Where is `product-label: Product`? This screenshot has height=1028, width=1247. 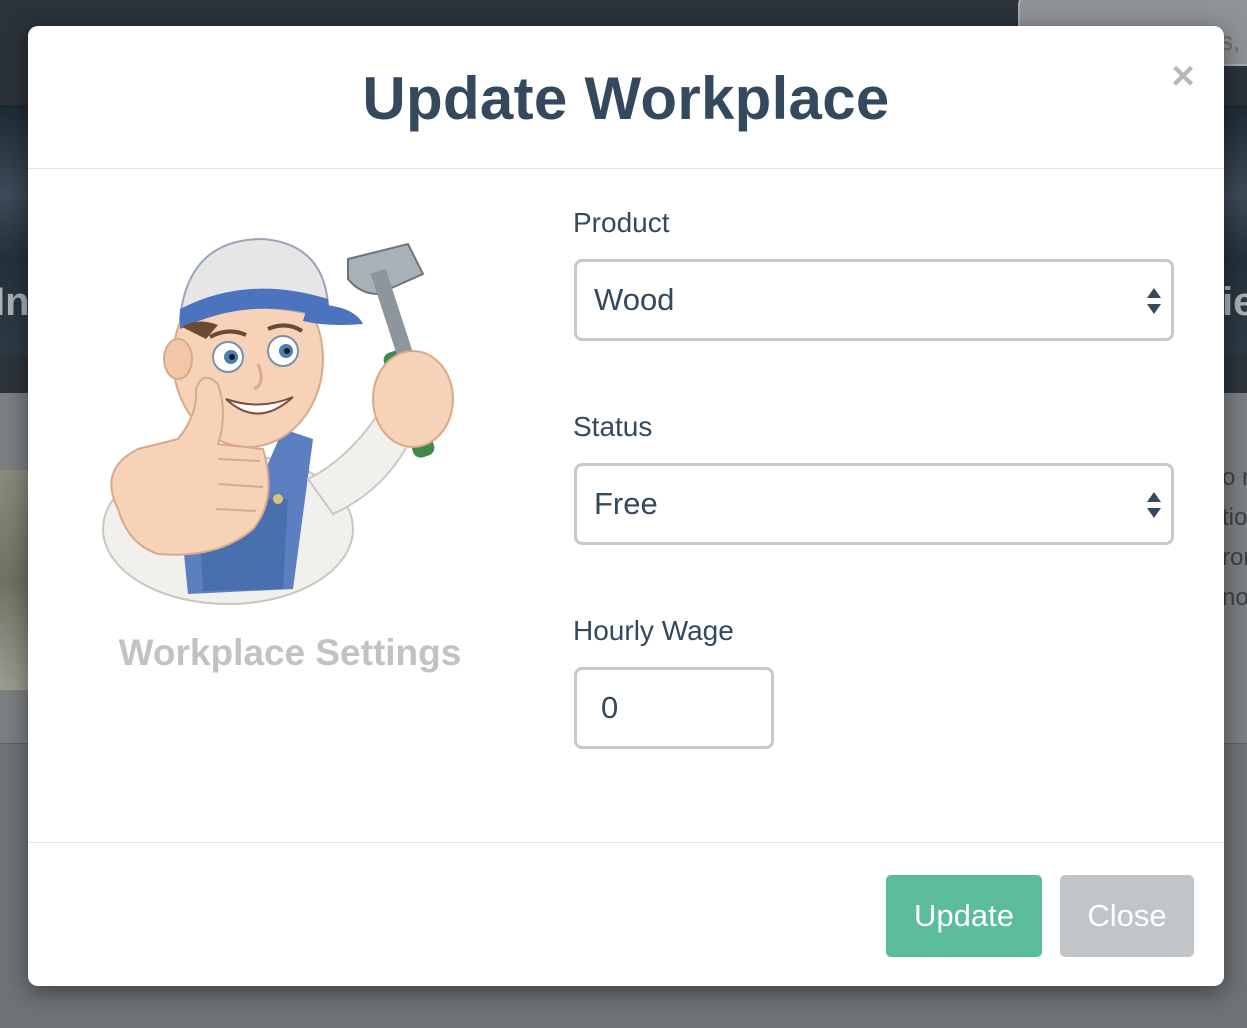 product-label: Product is located at coordinates (621, 222).